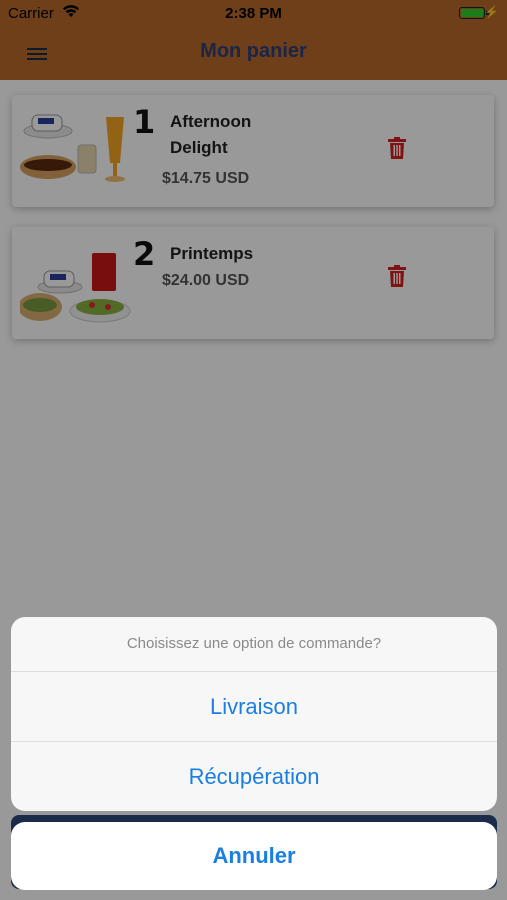  Describe the element at coordinates (254, 776) in the screenshot. I see `pickup-option-button: Récupération` at that location.